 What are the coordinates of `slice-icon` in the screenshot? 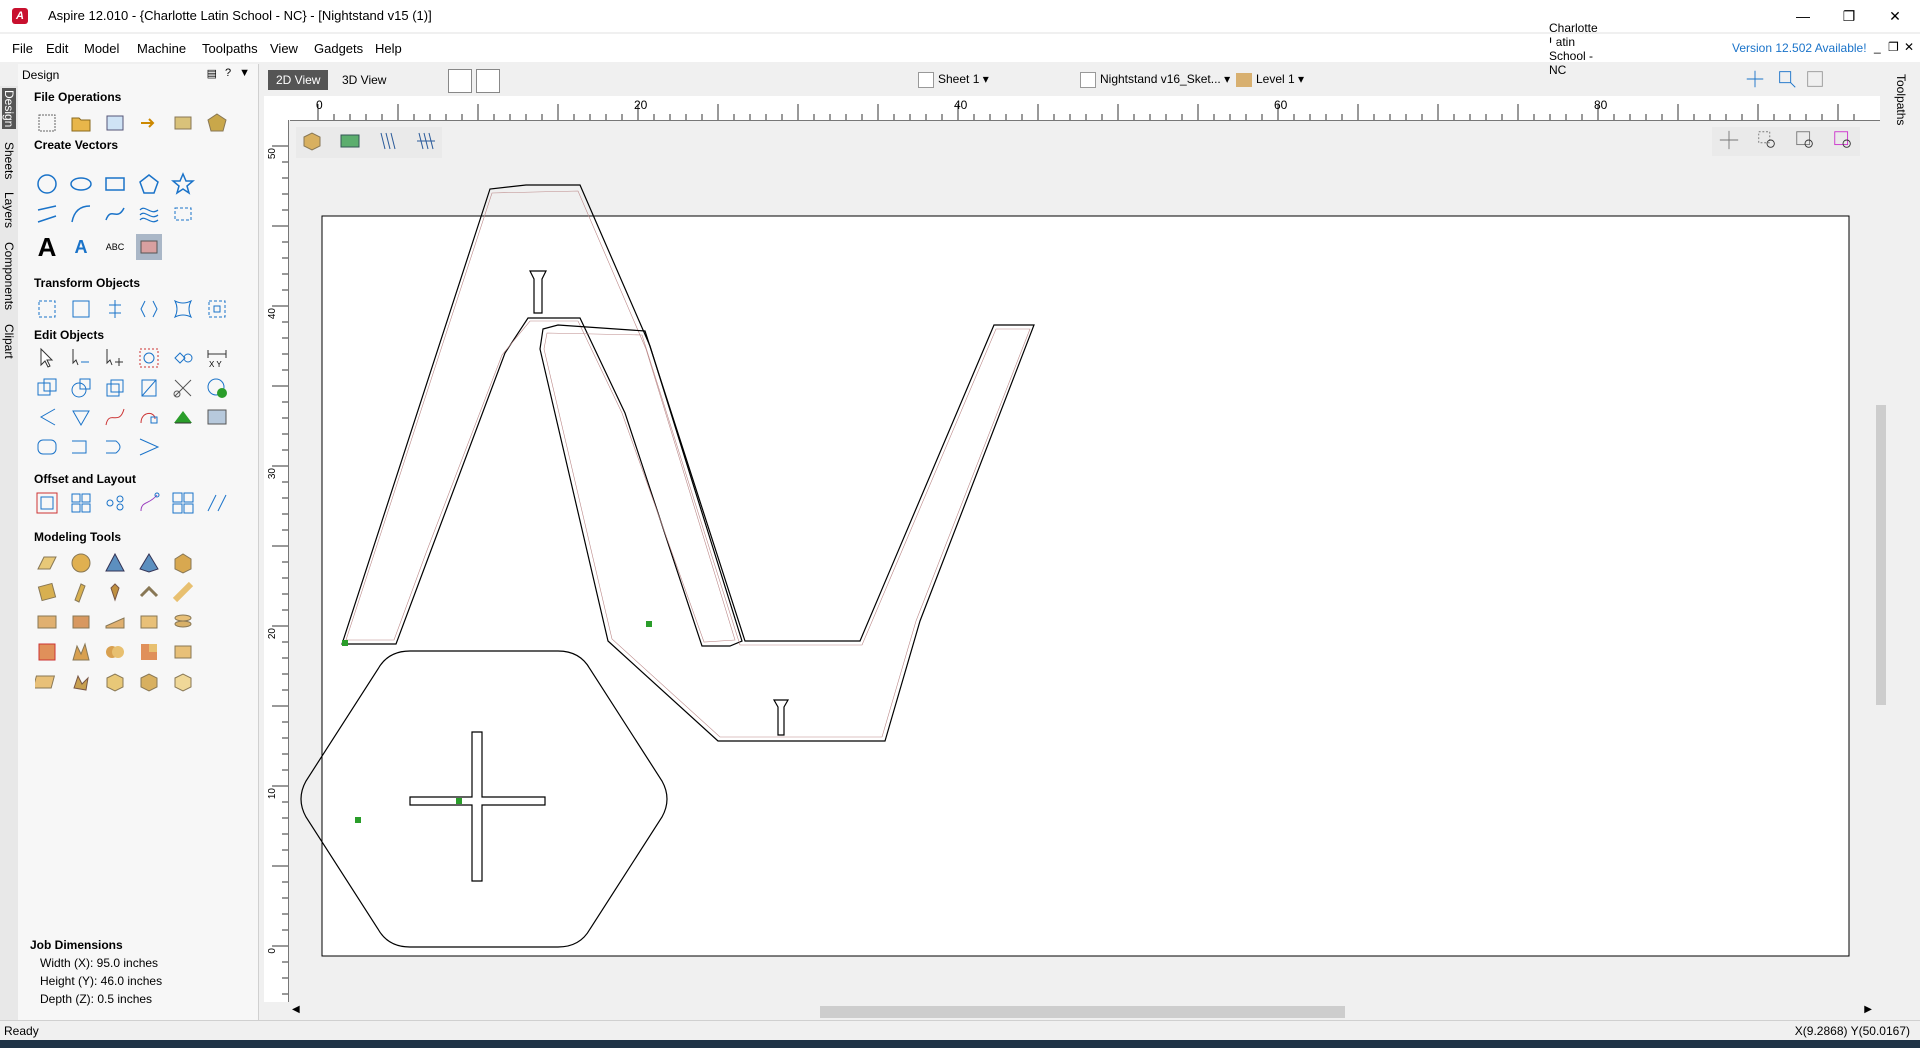 It's located at (149, 652).